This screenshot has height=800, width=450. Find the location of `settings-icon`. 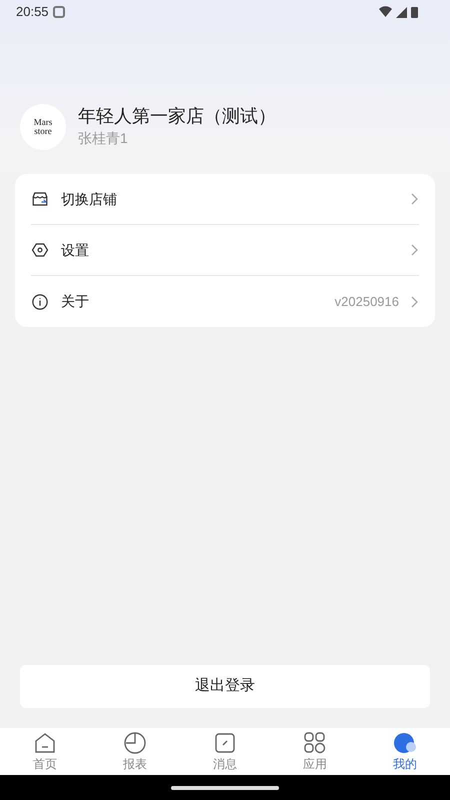

settings-icon is located at coordinates (40, 250).